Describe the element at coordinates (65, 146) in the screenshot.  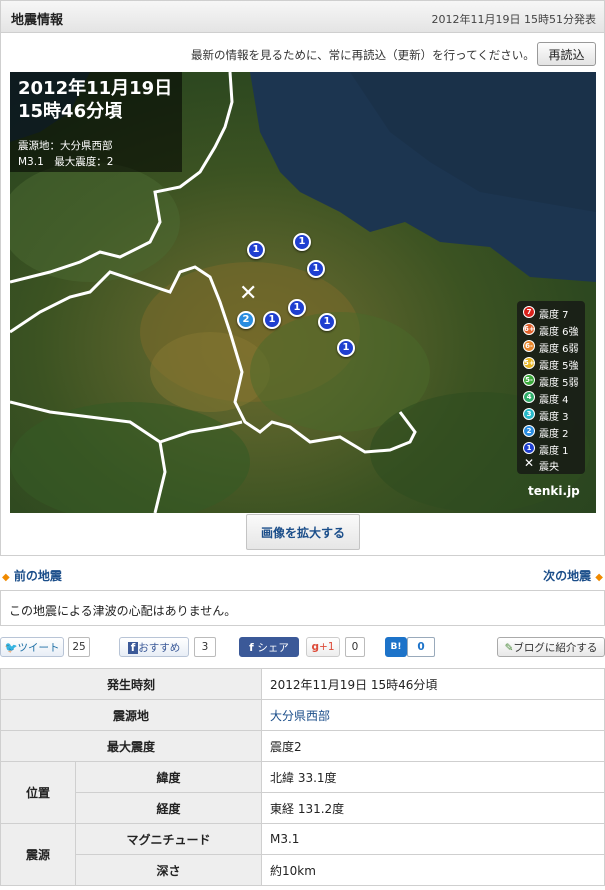
I see `map-epicenter-label: 震源地：大分県西部` at that location.